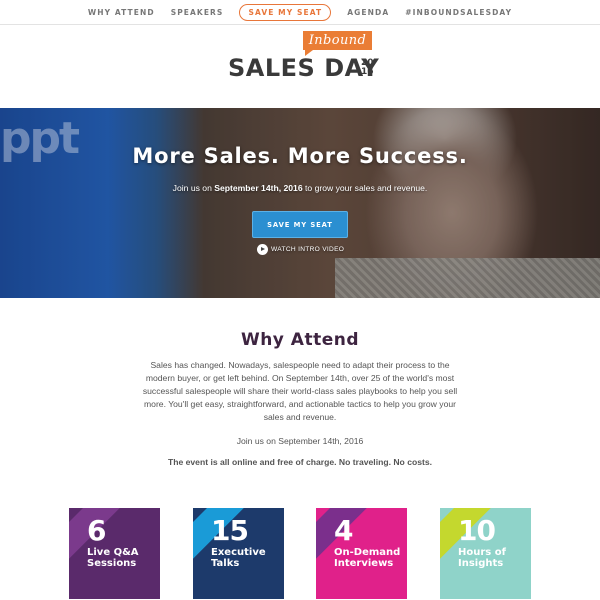 This screenshot has width=600, height=600. What do you see at coordinates (300, 224) in the screenshot?
I see `hero-save-my-seat-button: SAVE MY SEAT` at bounding box center [300, 224].